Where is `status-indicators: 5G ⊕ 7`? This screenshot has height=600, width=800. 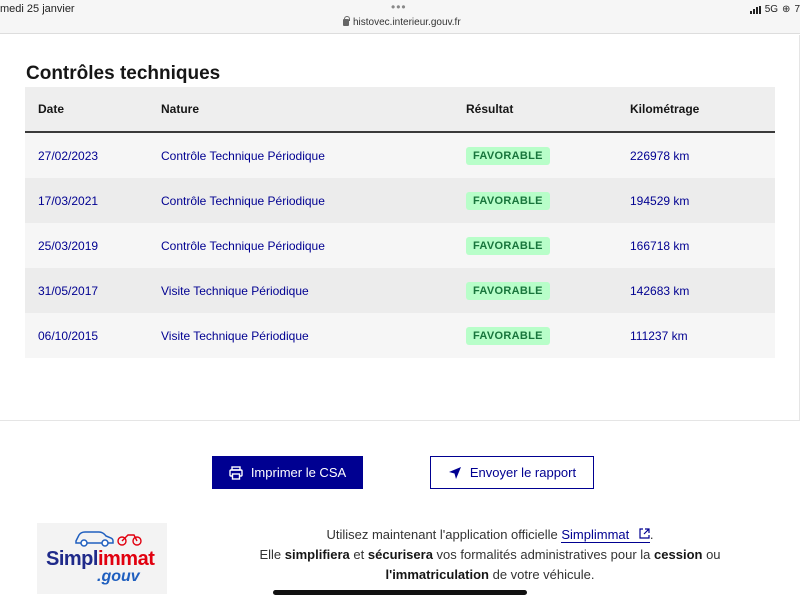
status-indicators: 5G ⊕ 7 is located at coordinates (774, 9).